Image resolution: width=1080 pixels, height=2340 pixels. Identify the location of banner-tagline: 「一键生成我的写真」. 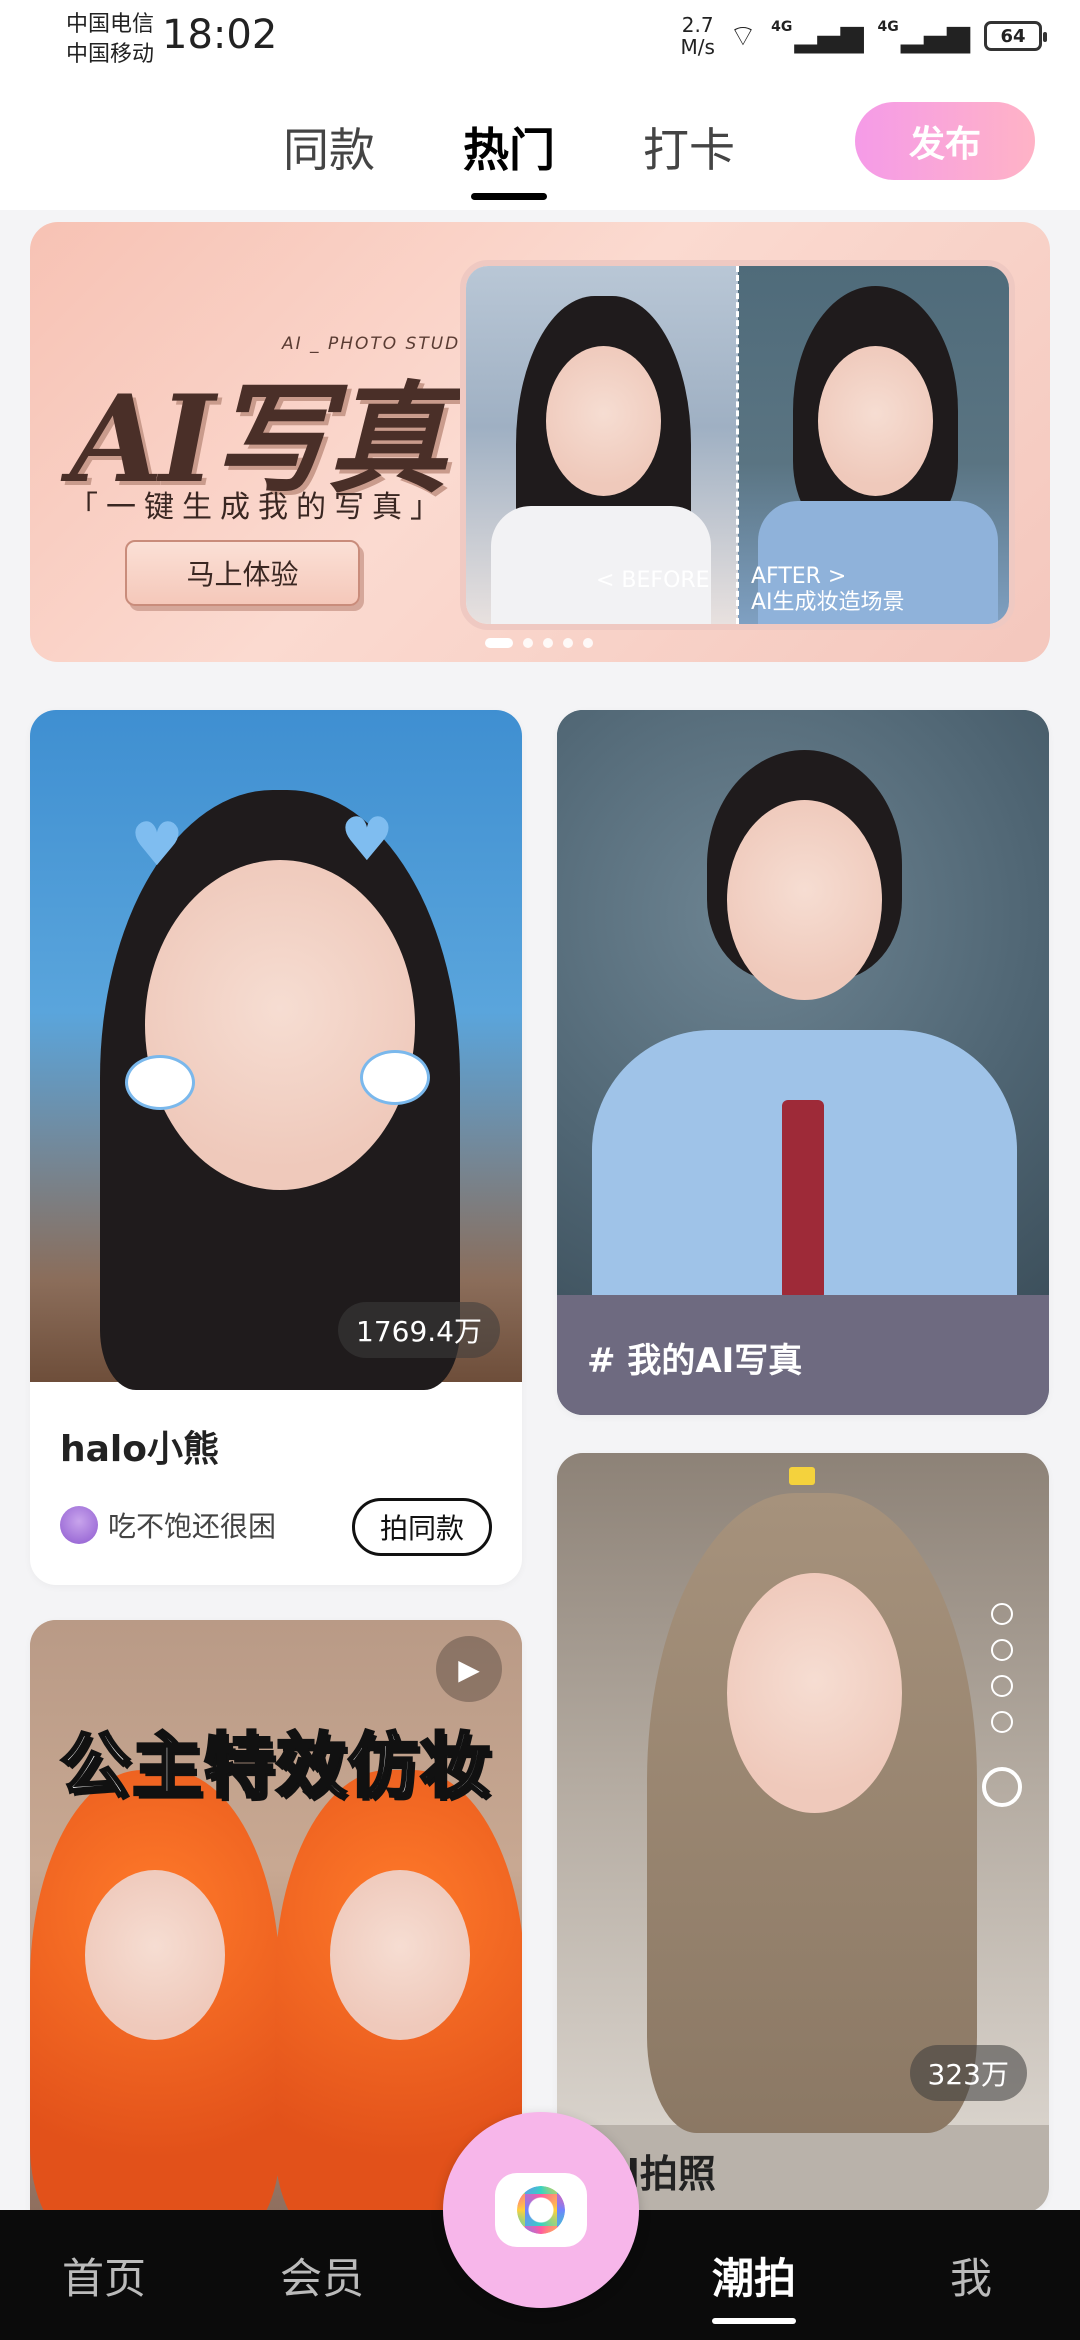
(258, 507).